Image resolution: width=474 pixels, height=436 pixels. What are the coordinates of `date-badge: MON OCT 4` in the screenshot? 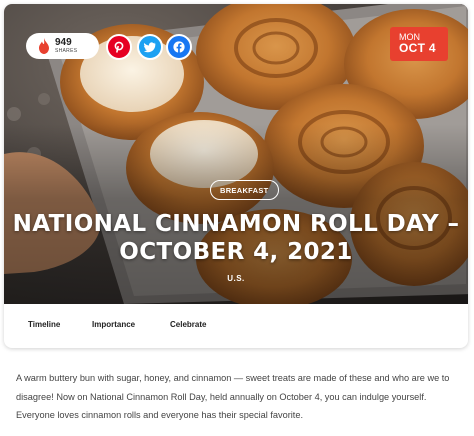 It's located at (419, 44).